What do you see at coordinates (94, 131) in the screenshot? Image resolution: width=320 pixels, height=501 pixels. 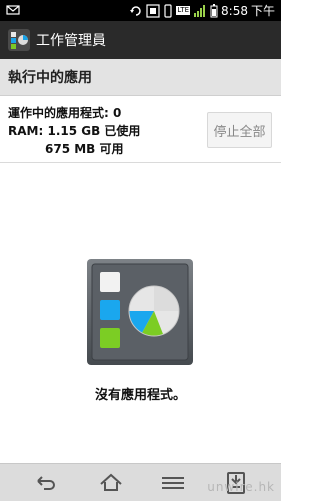 I see `ram-used: 1.15 GB 已使用` at bounding box center [94, 131].